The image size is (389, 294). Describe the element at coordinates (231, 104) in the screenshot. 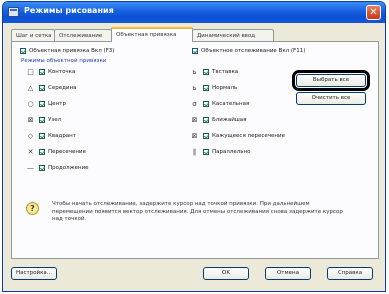

I see `tangent-label: Касательная` at that location.